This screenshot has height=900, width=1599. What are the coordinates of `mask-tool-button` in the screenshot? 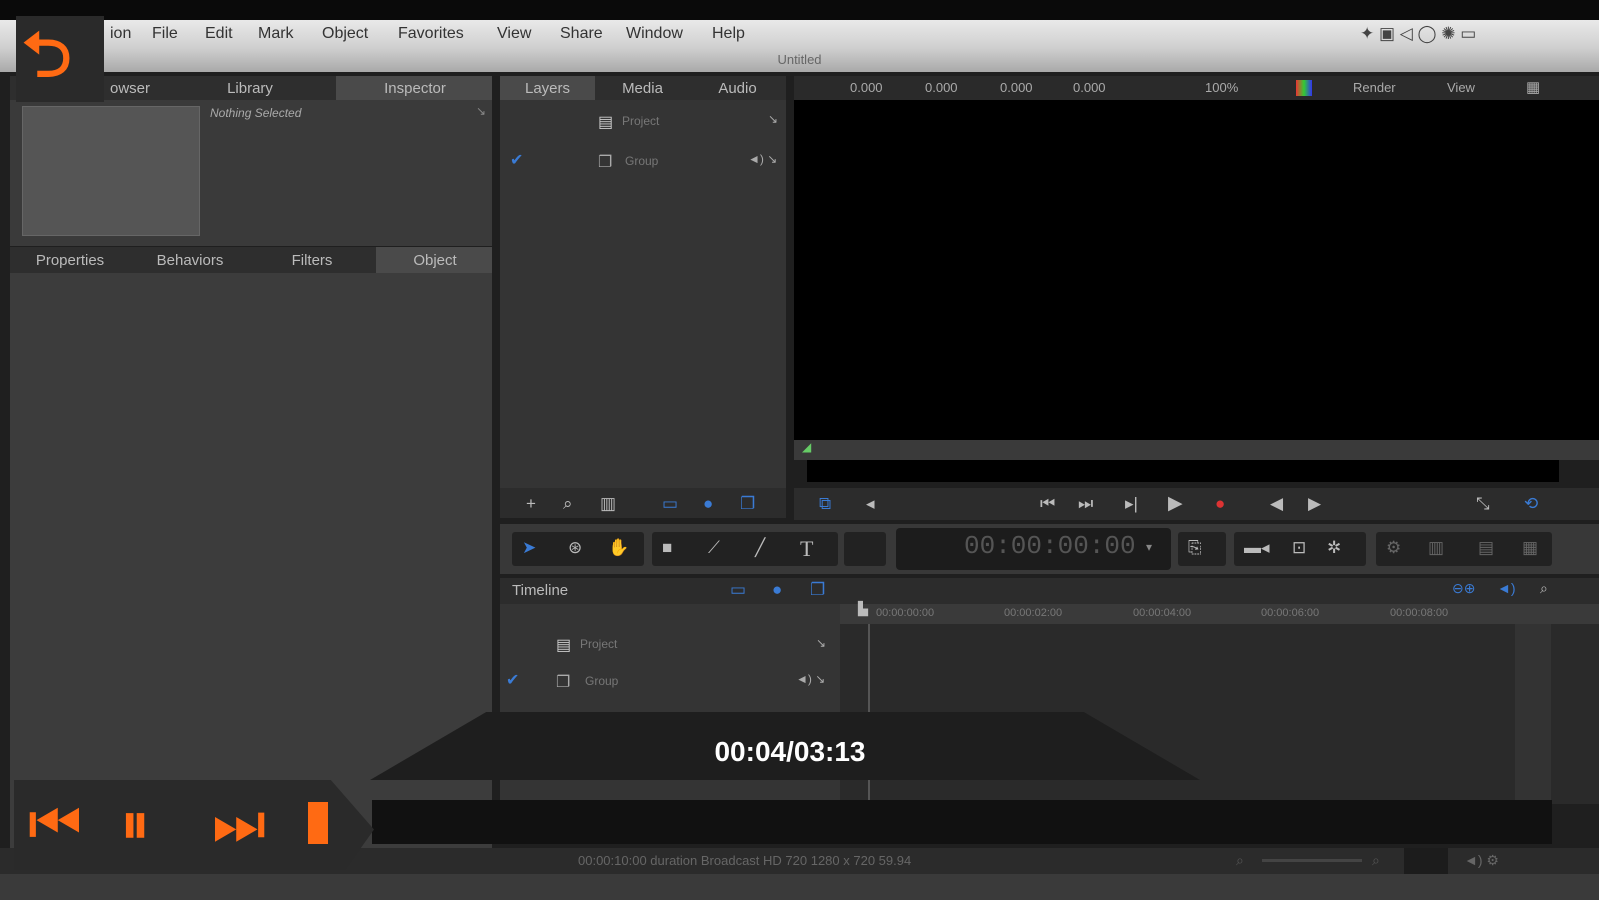 It's located at (865, 549).